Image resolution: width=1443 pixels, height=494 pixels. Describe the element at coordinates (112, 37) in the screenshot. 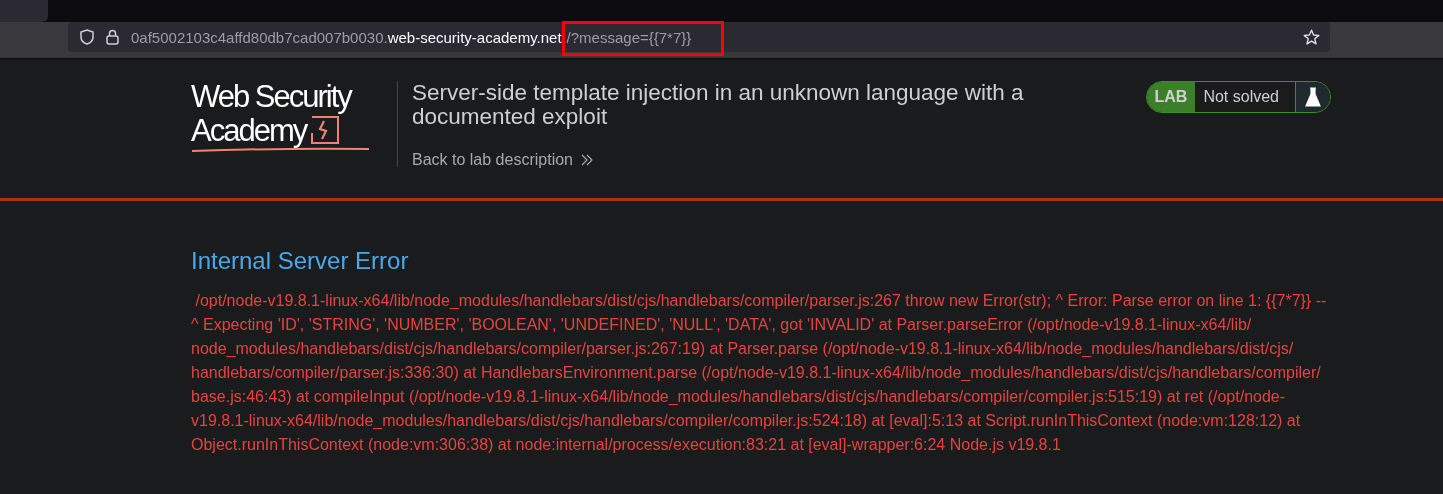

I see `lock-icon` at that location.